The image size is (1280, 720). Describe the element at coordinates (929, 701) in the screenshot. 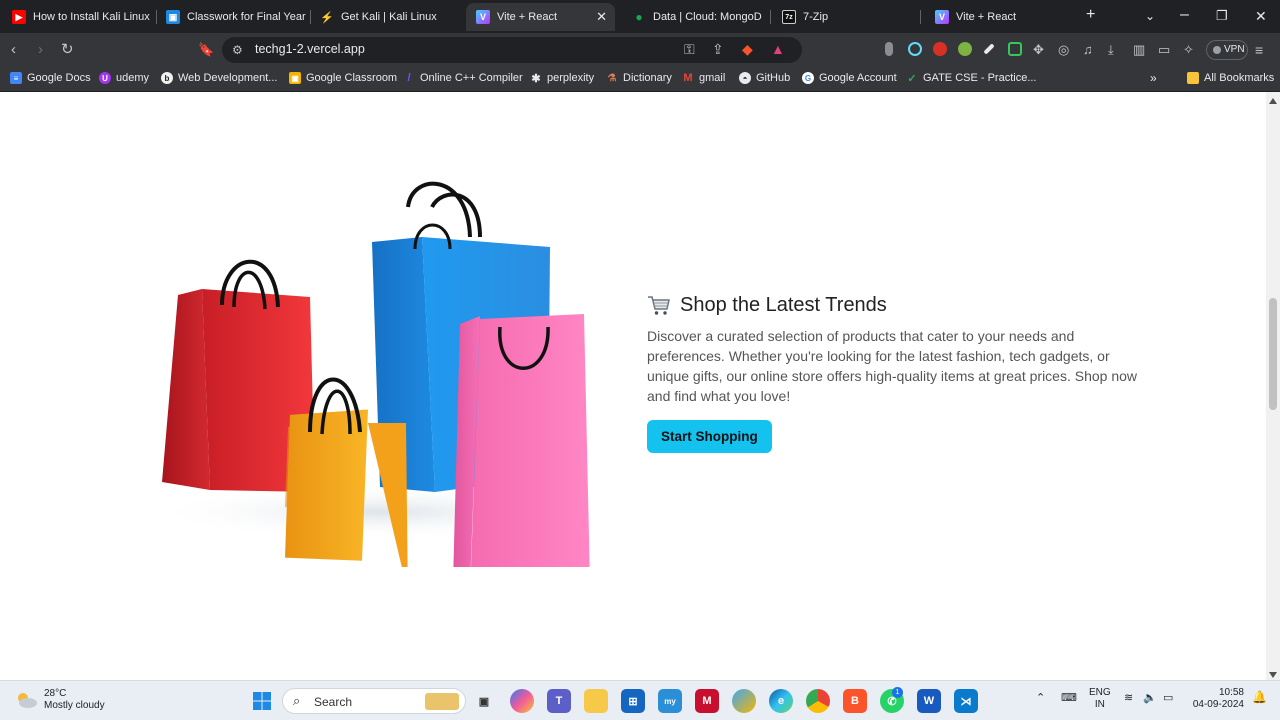

I see `word-icon: W` at that location.